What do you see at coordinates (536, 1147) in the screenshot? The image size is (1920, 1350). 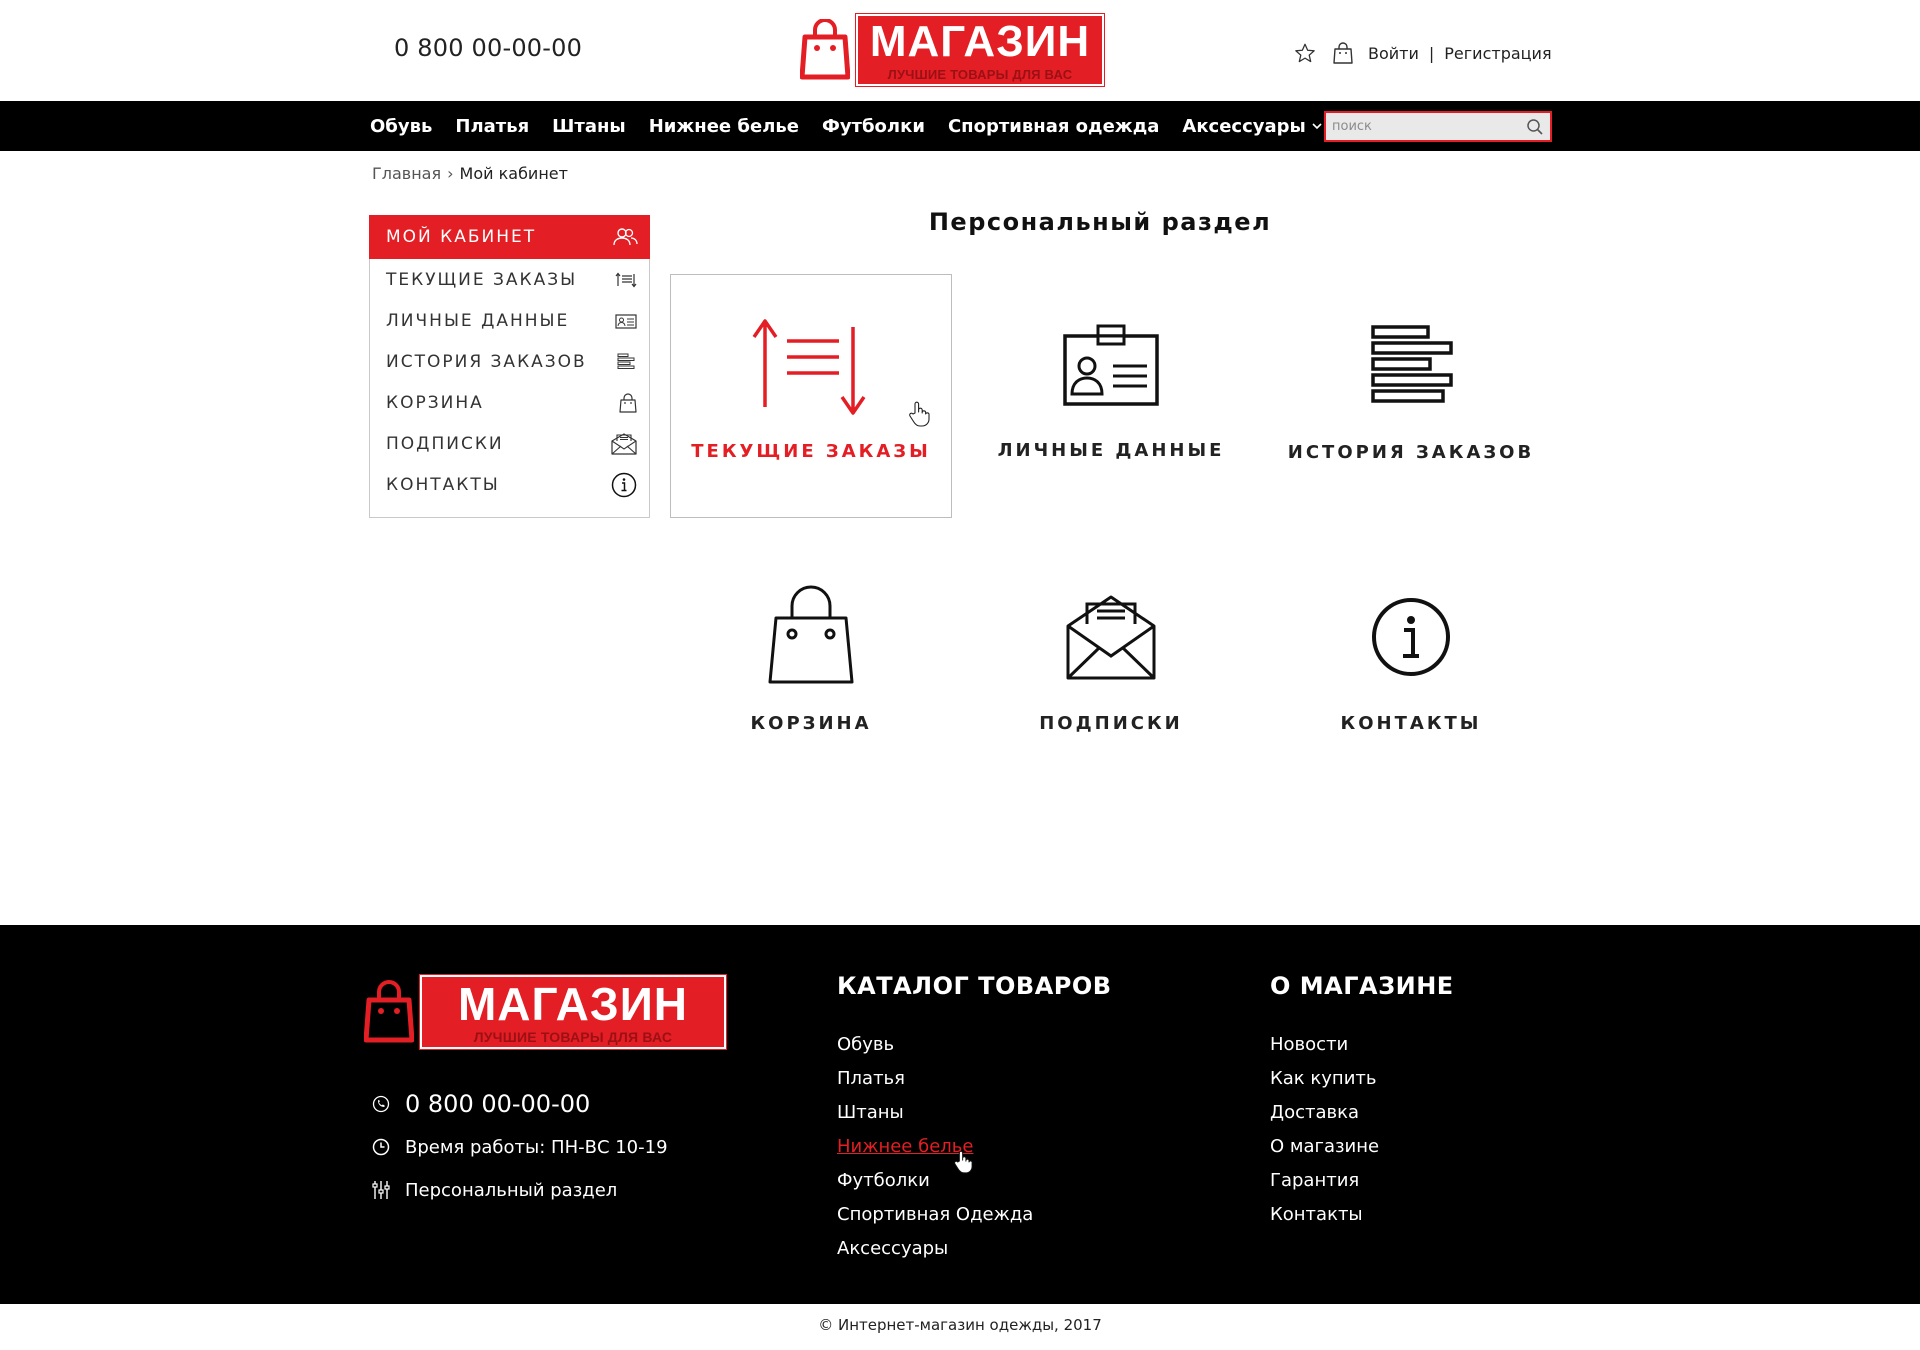 I see `footer-hours-text: Время работы: ПН-ВС 10-19` at bounding box center [536, 1147].